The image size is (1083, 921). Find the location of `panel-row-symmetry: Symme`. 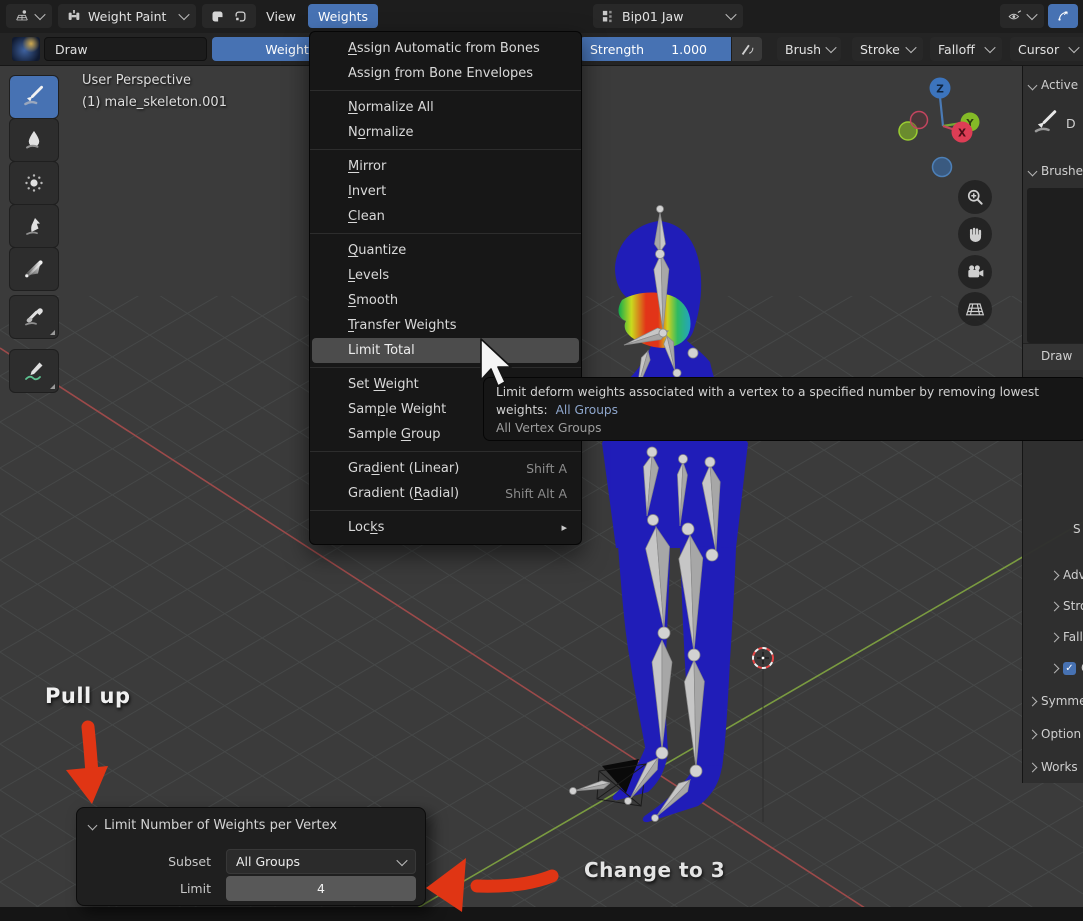

panel-row-symmetry: Symme is located at coordinates (1055, 701).